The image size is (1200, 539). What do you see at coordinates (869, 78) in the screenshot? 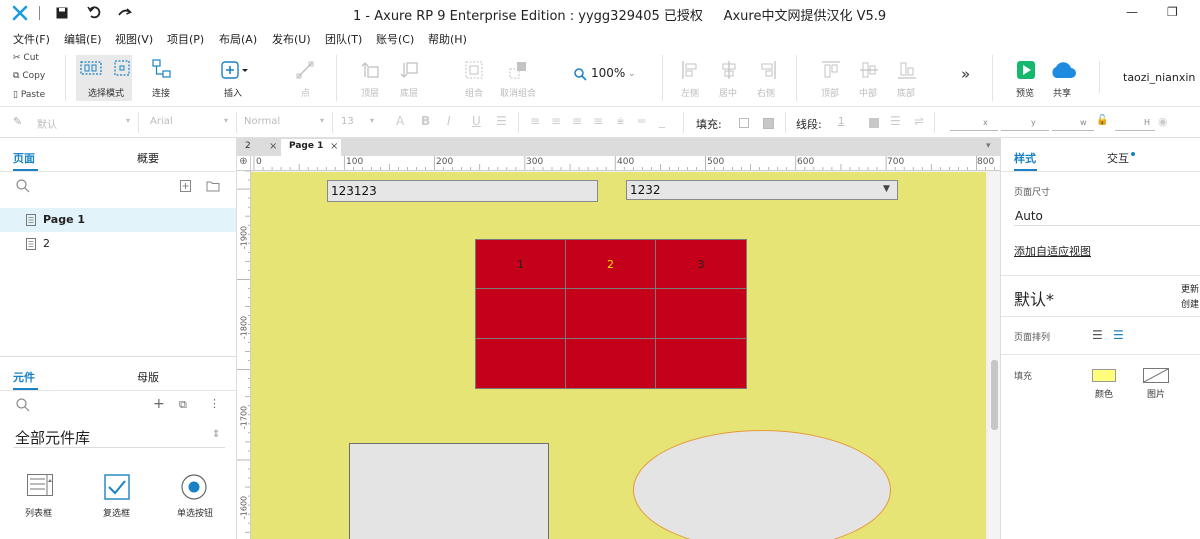
I see `align-middle-button: 中部` at bounding box center [869, 78].